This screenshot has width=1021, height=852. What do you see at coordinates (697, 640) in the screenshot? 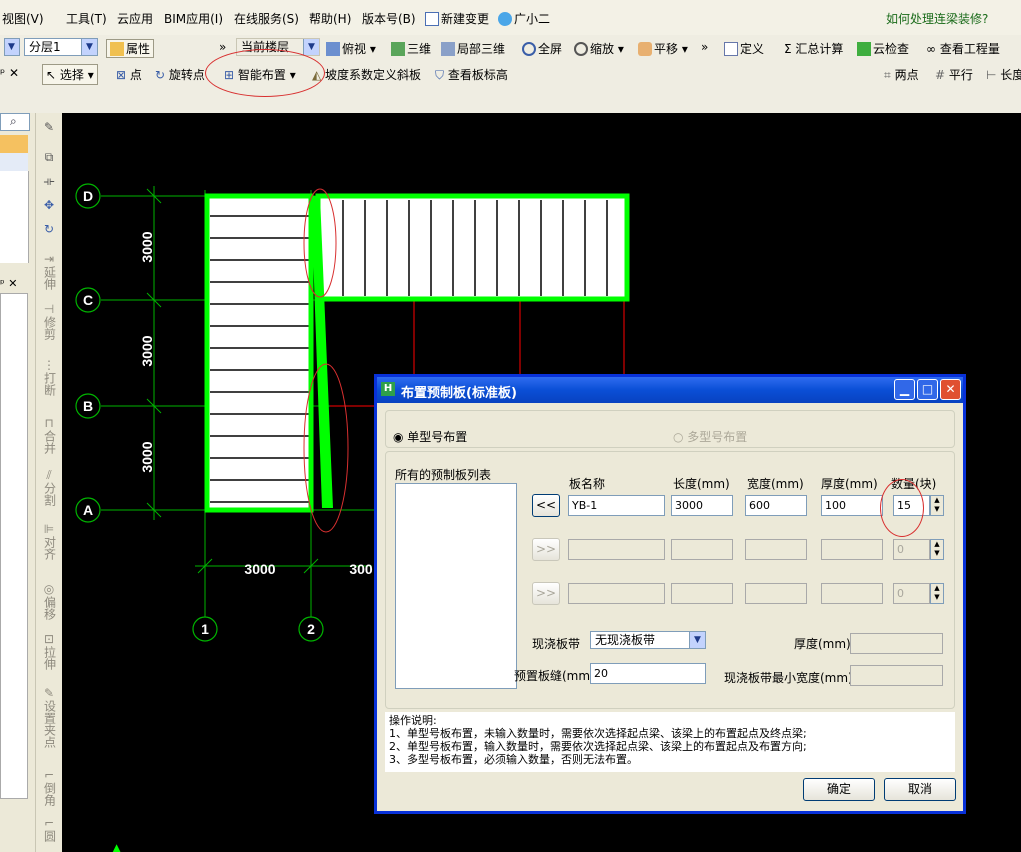
I see `chevron-down-icon: ▼` at bounding box center [697, 640].